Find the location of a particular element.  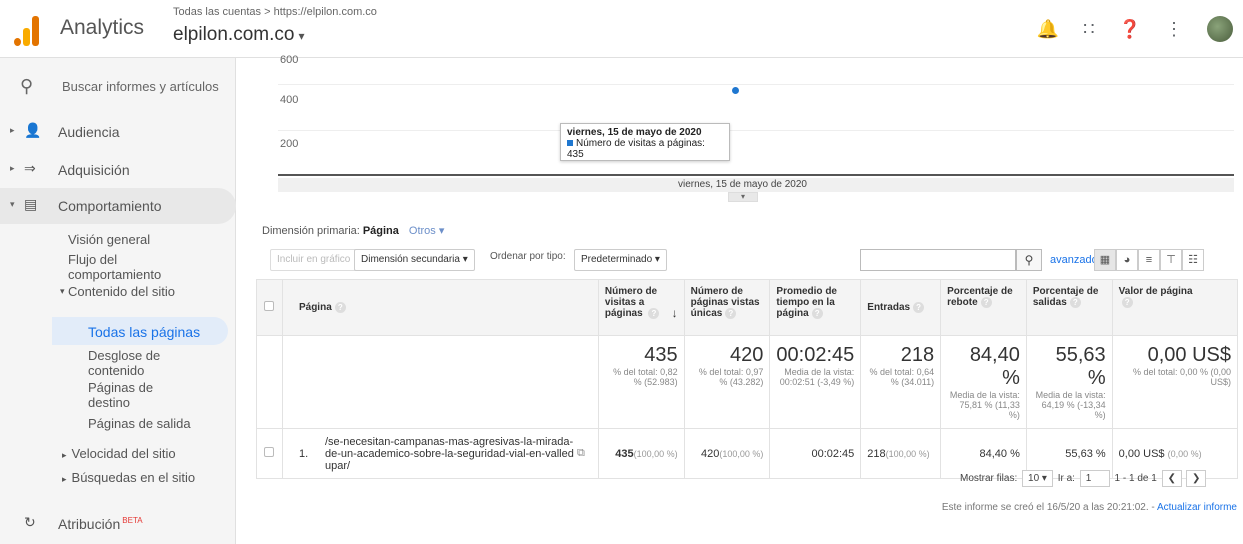

total-entries: 218% del total: 0,64 % (34.011) is located at coordinates (901, 382).